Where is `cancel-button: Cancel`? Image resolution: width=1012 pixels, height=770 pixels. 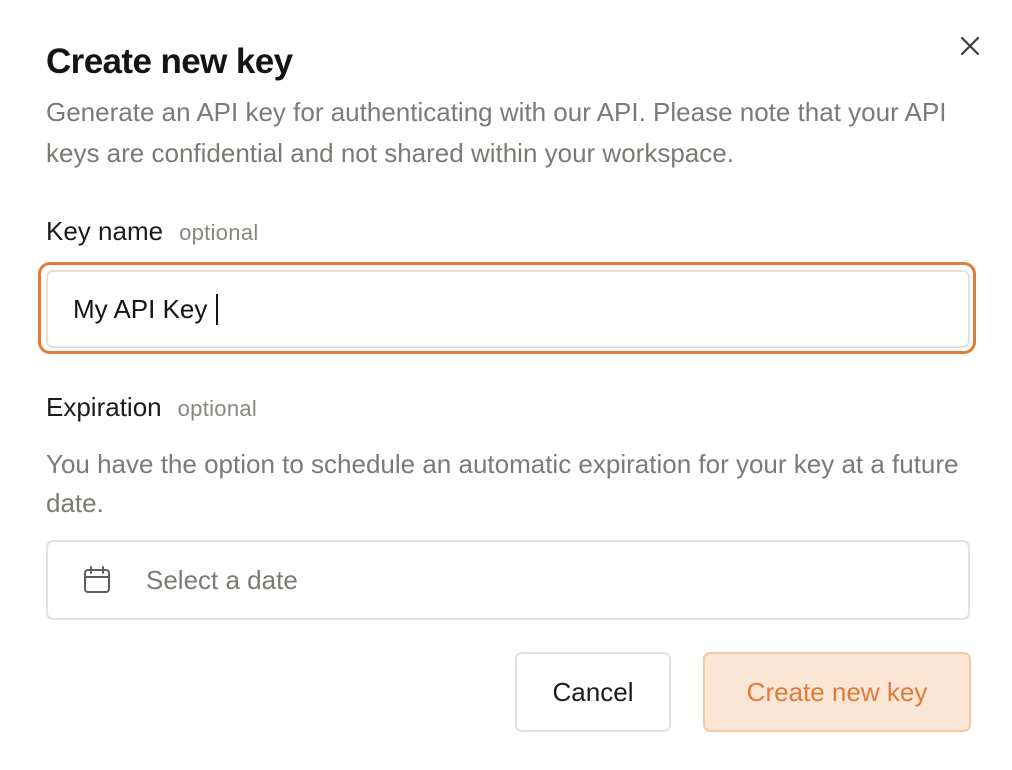 cancel-button: Cancel is located at coordinates (593, 692).